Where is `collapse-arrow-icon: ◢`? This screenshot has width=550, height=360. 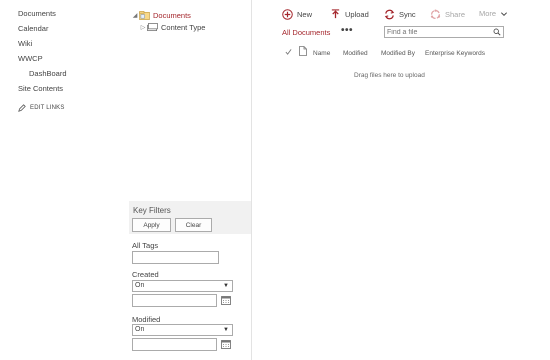
collapse-arrow-icon: ◢ is located at coordinates (135, 15).